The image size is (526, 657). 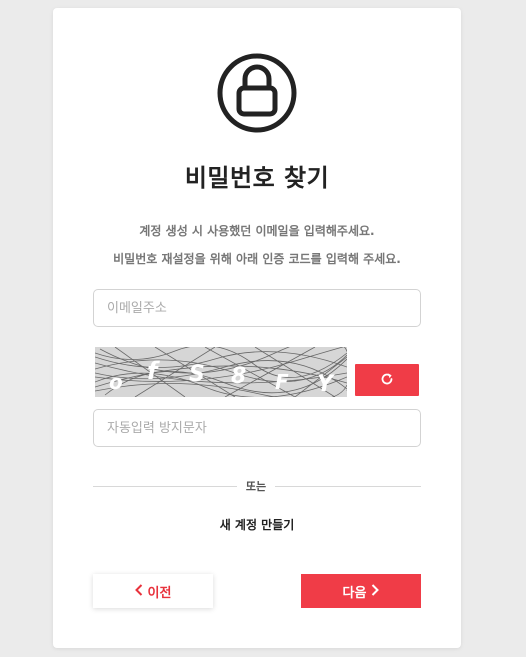 What do you see at coordinates (197, 374) in the screenshot?
I see `svg-text: S` at bounding box center [197, 374].